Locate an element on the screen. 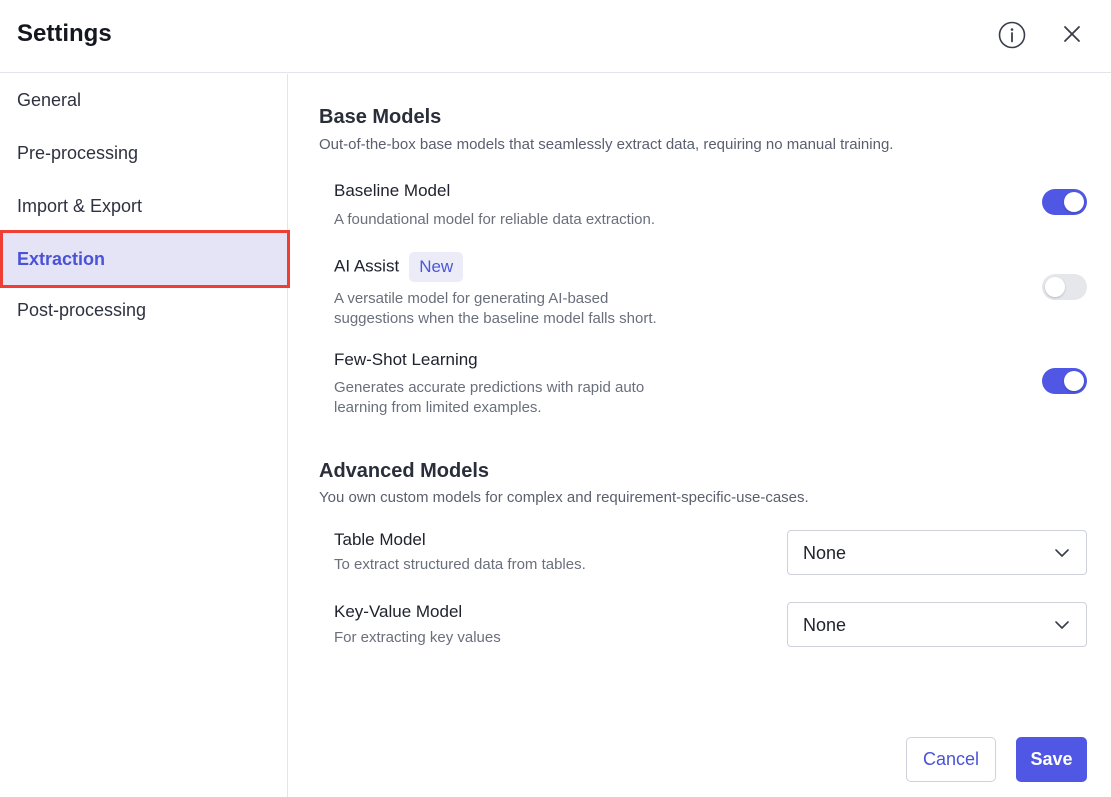 Image resolution: width=1111 pixels, height=797 pixels. save-button: Save is located at coordinates (1051, 759).